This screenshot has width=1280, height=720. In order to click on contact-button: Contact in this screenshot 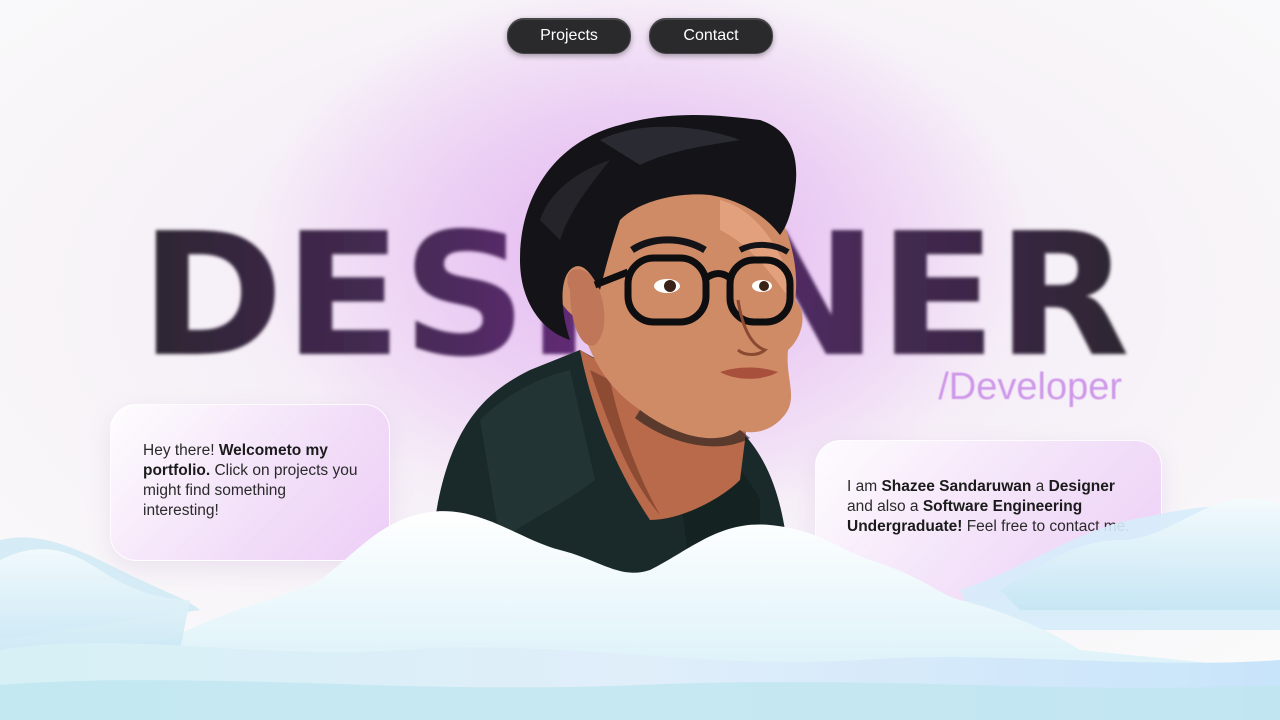, I will do `click(711, 36)`.